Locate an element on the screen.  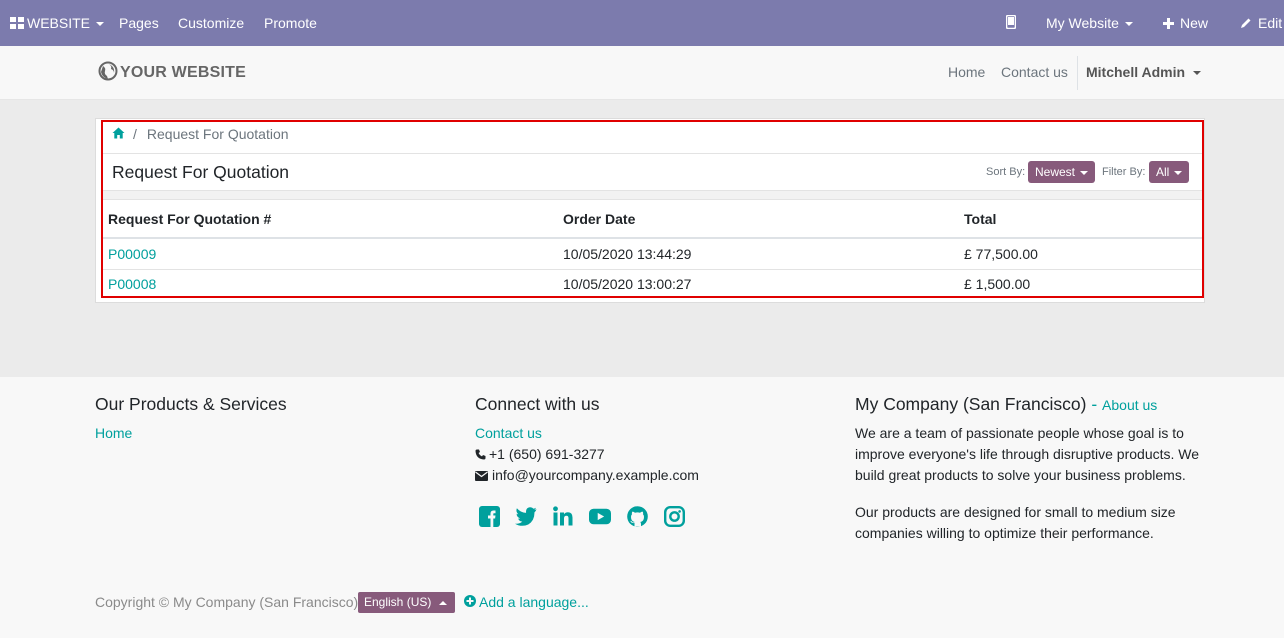
footer-phone: +1 (650) 691-3277 is located at coordinates (540, 454).